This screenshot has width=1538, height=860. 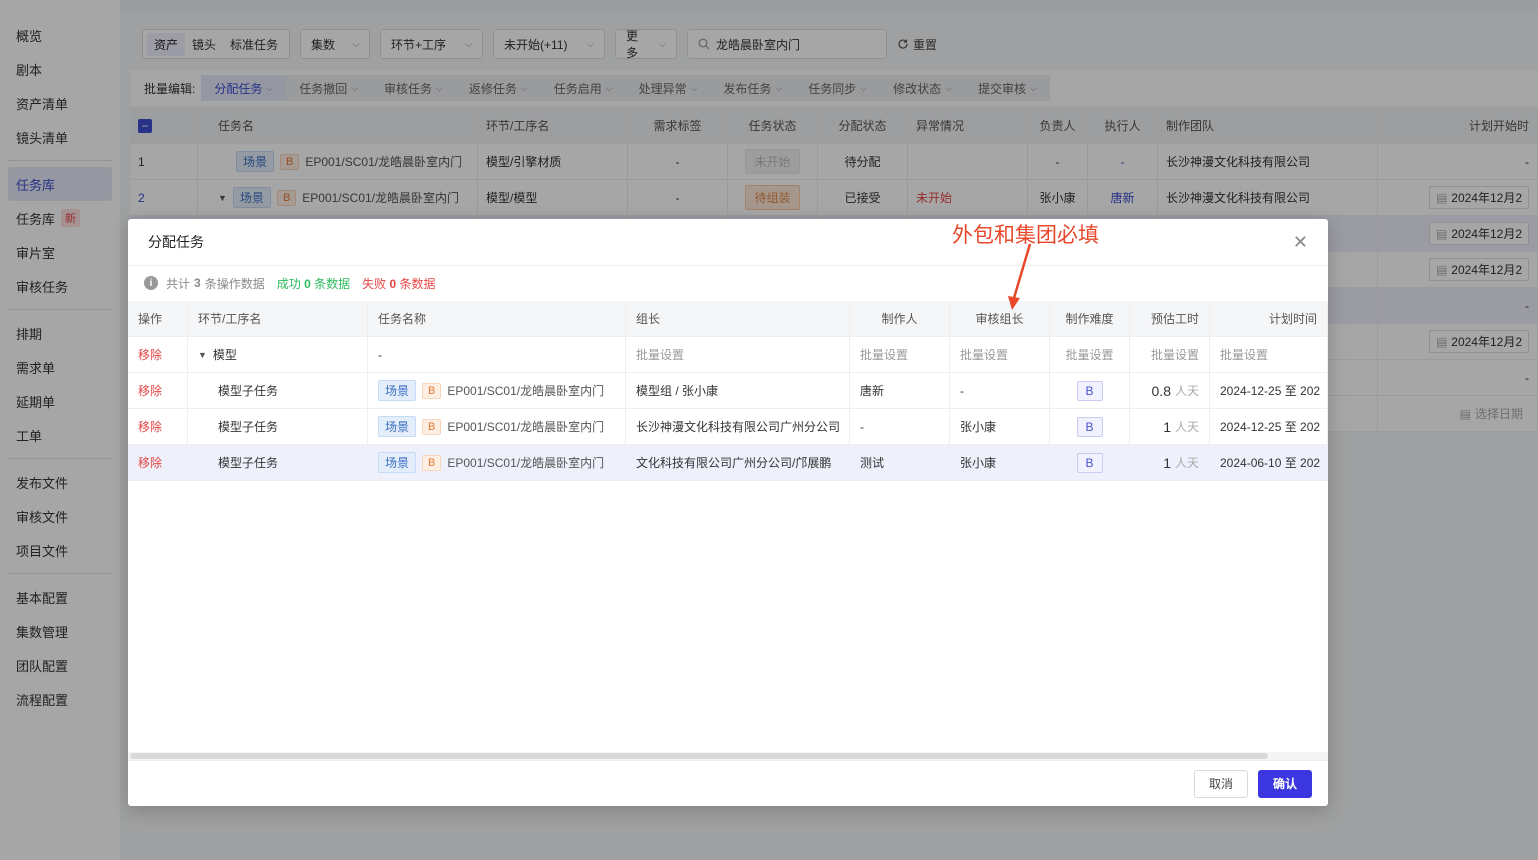 I want to click on reviewer-select: -, so click(x=1000, y=390).